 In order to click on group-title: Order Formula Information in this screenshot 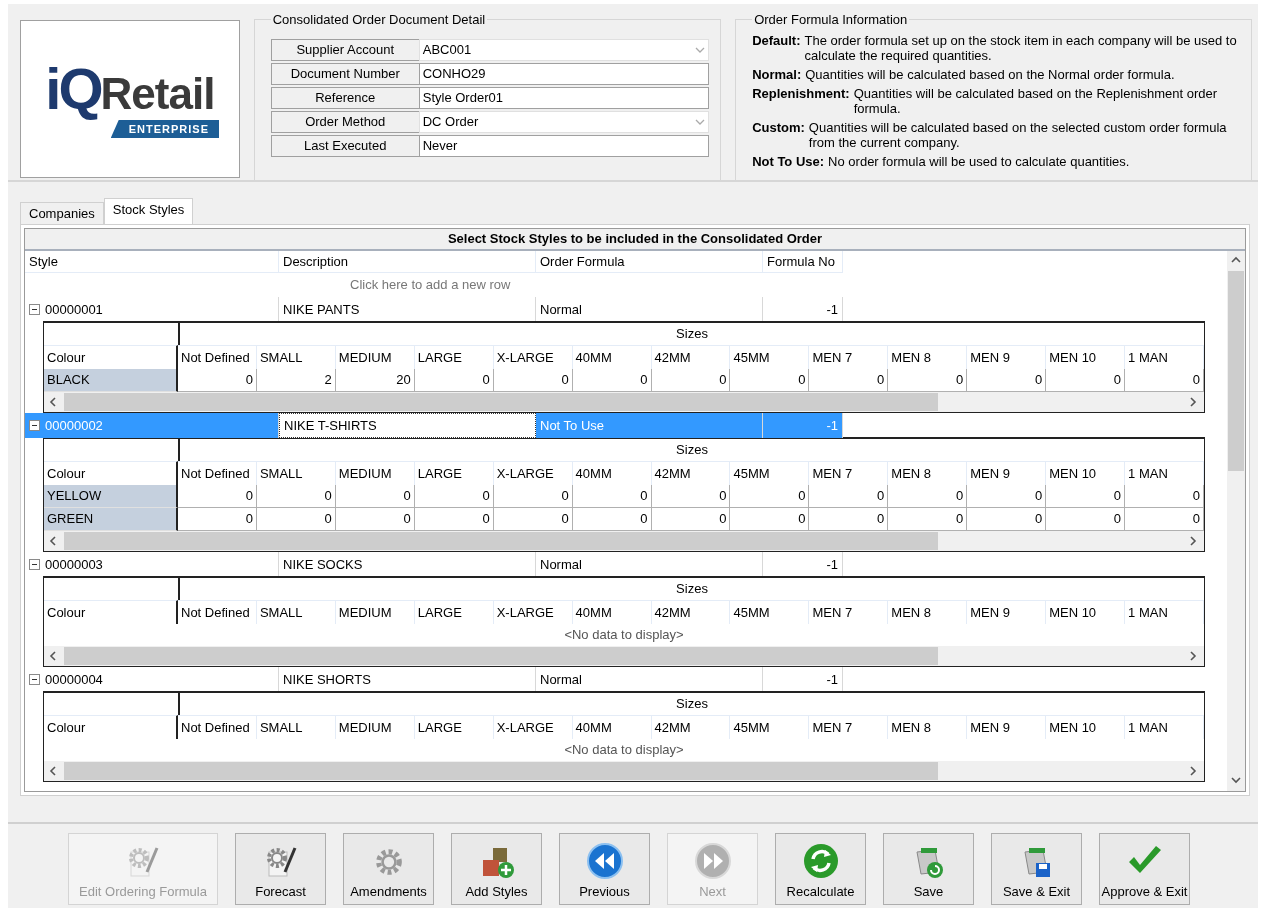, I will do `click(831, 19)`.